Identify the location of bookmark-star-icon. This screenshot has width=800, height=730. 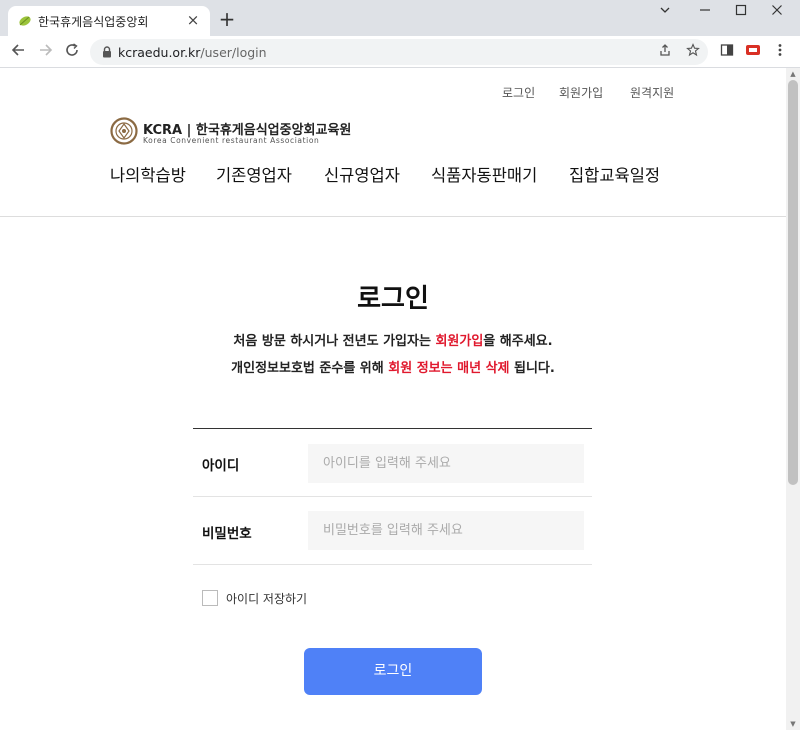
(693, 52).